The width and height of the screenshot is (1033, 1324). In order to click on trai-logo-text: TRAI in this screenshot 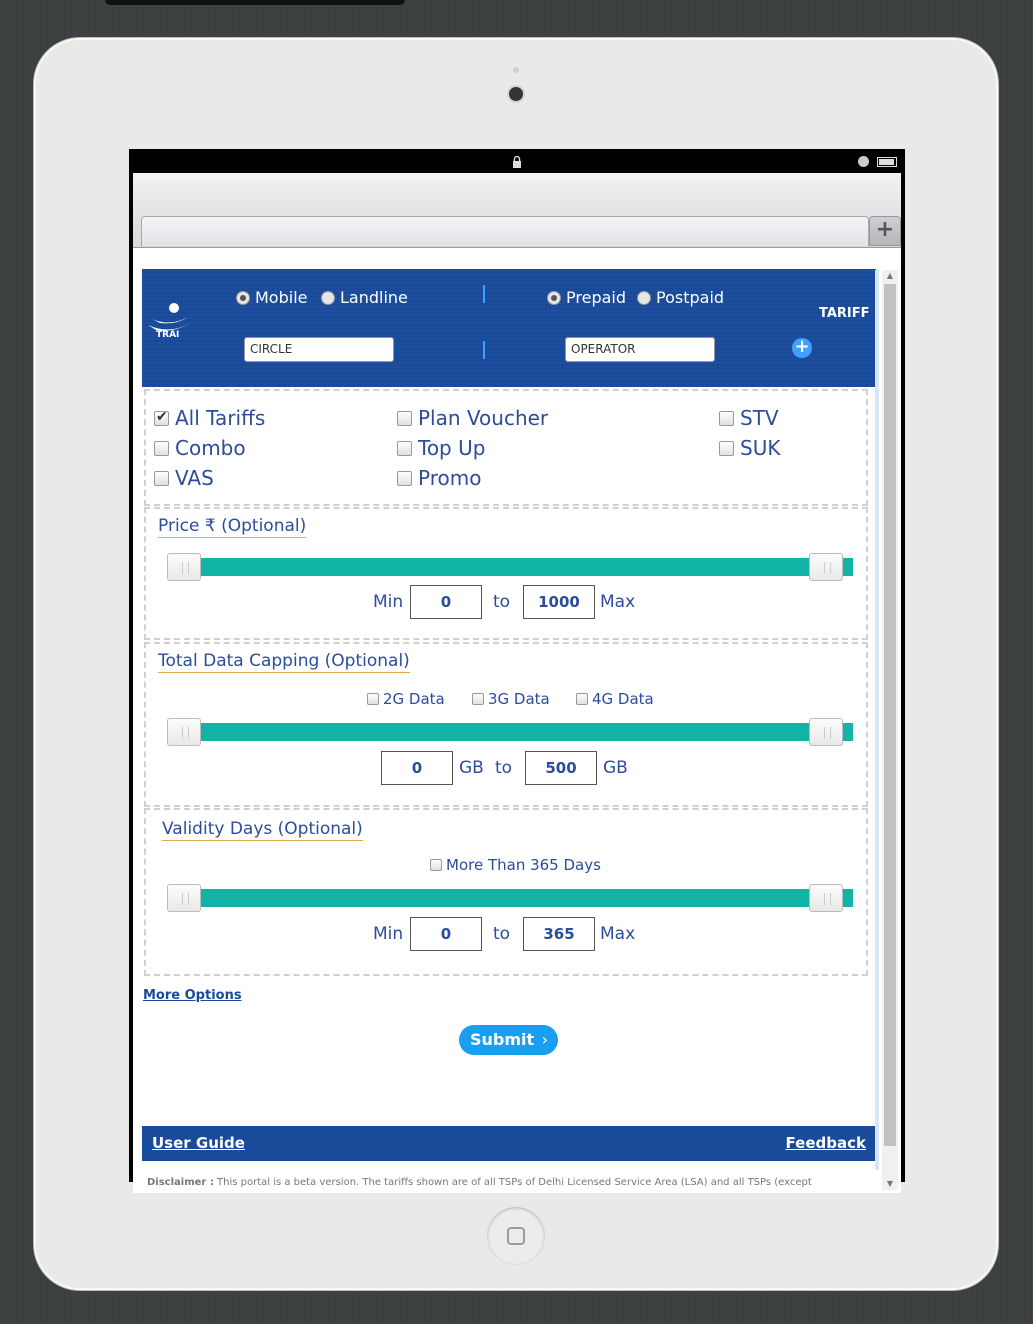, I will do `click(168, 335)`.